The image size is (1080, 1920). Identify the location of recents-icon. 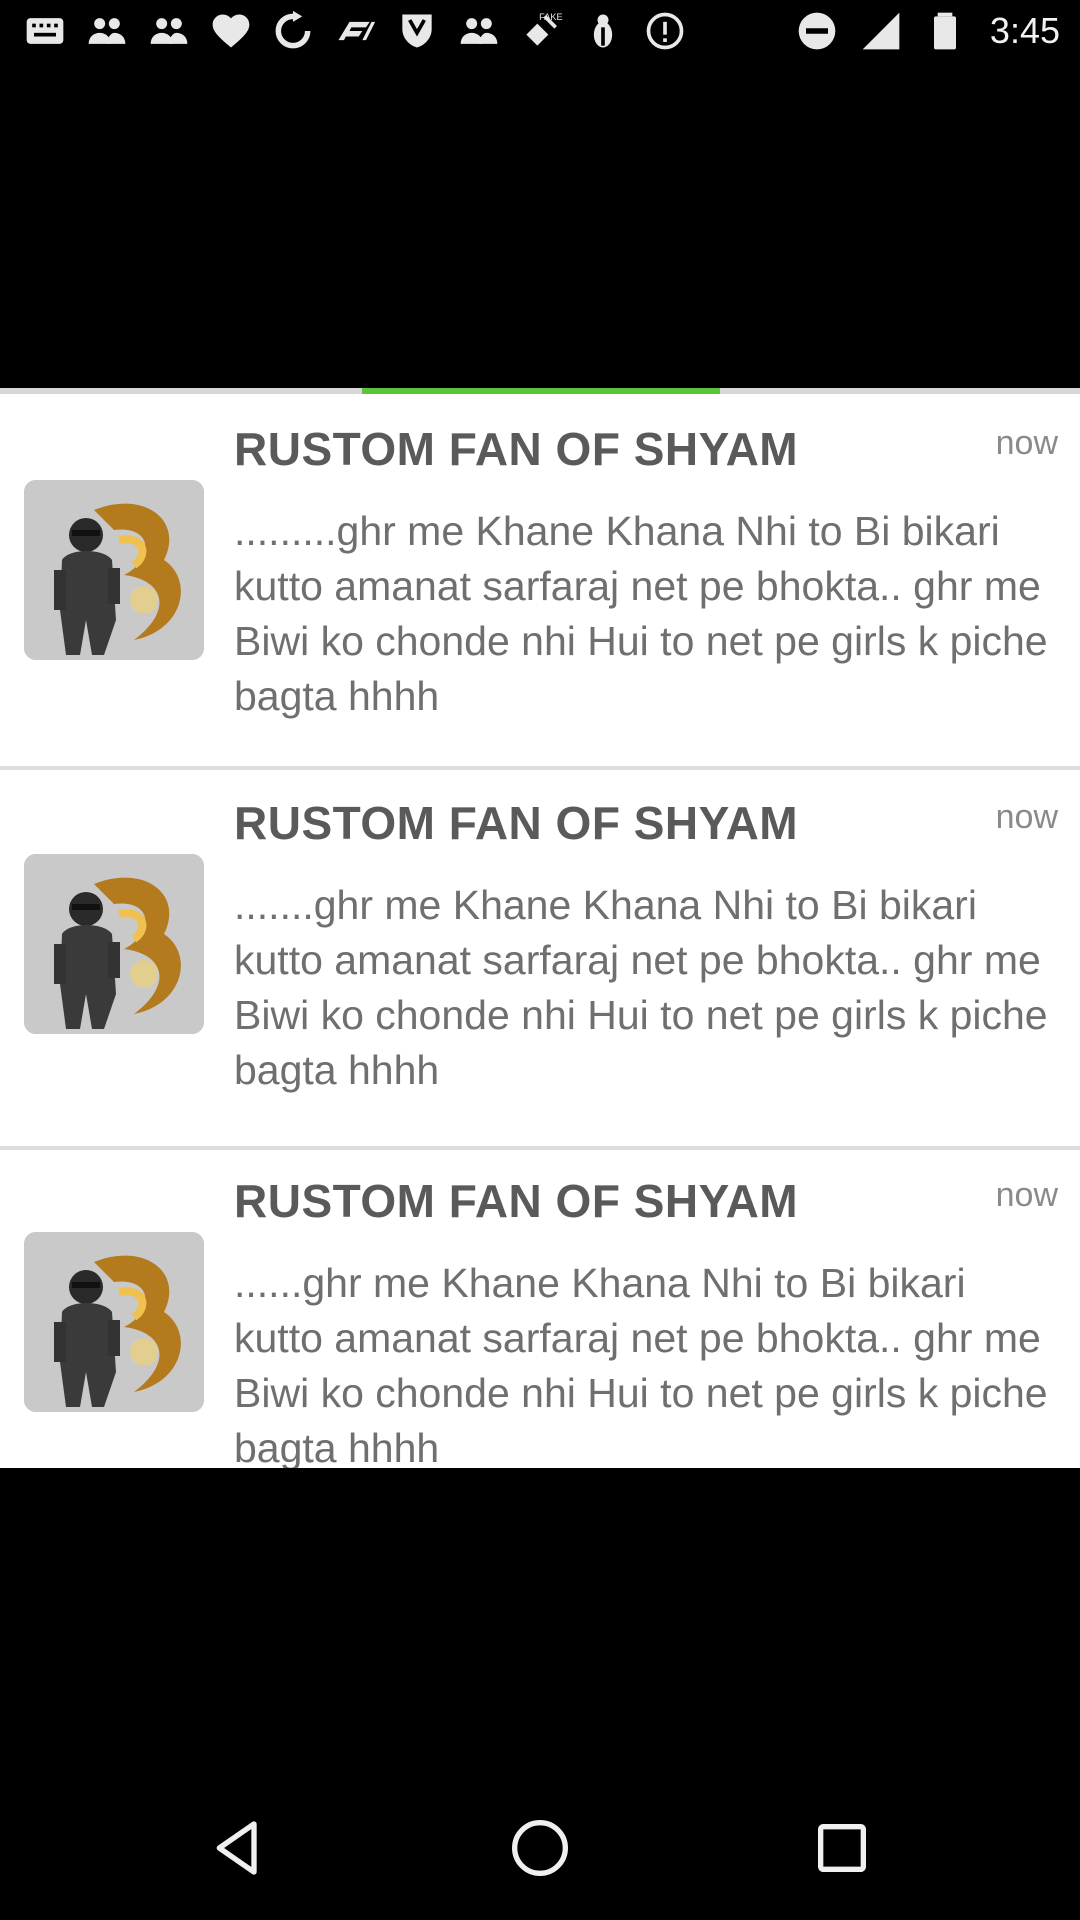
(842, 1848).